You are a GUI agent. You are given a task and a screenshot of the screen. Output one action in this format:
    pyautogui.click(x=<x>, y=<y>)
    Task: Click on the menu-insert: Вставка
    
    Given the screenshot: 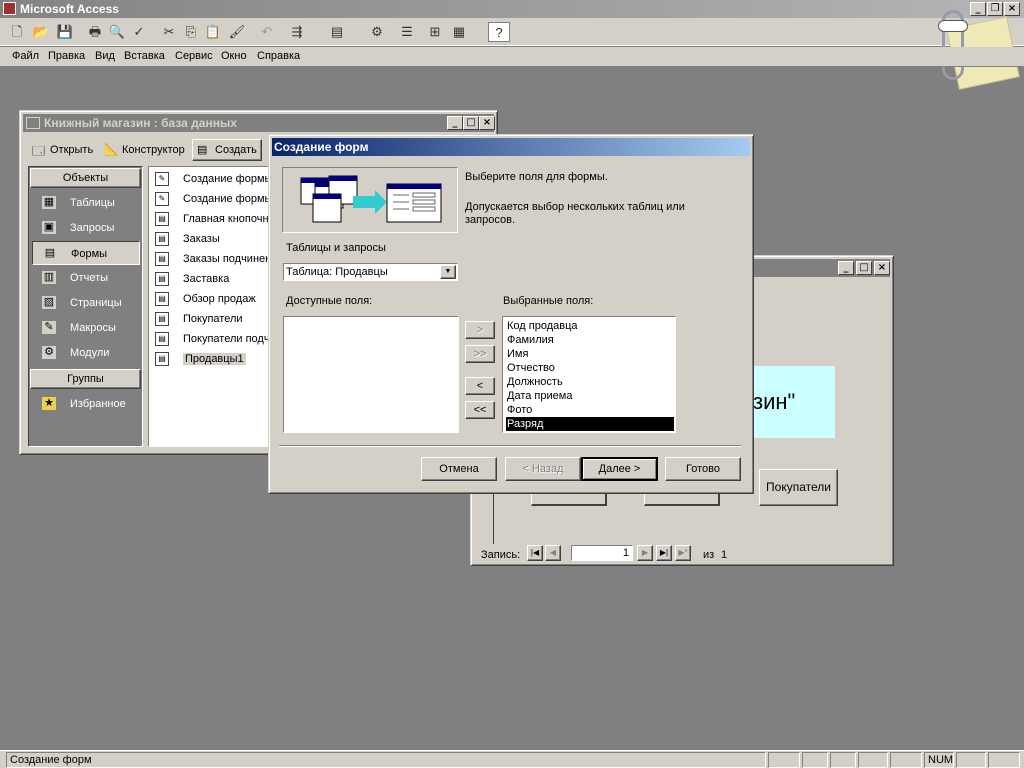 What is the action you would take?
    pyautogui.click(x=144, y=56)
    